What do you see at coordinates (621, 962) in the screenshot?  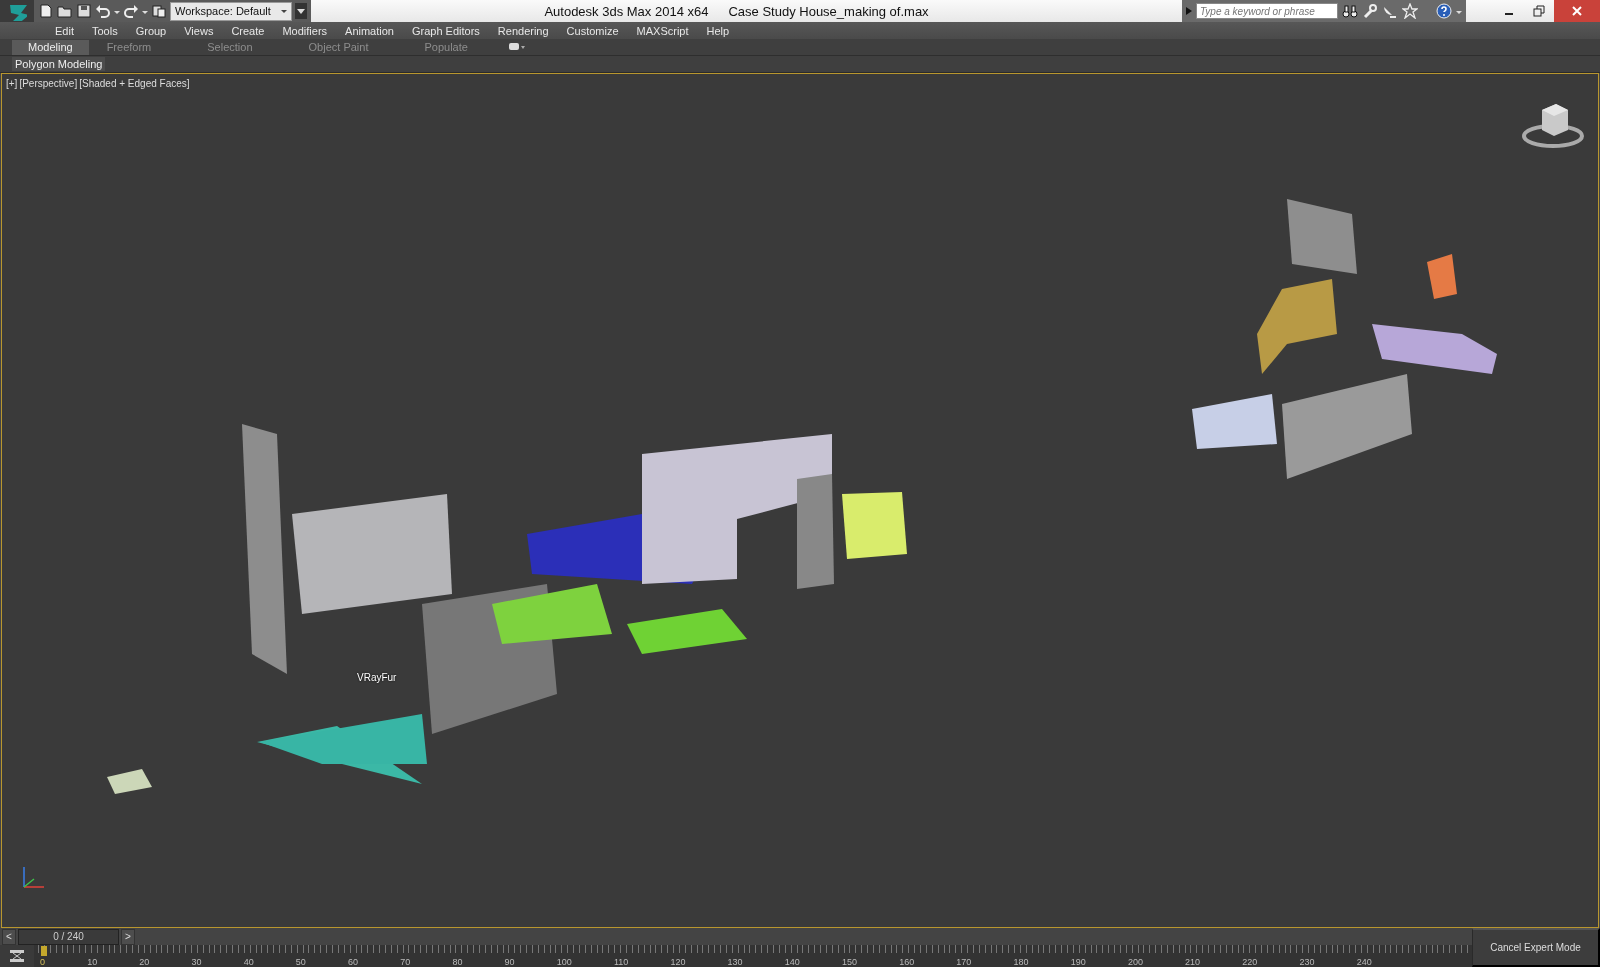 I see `frame-number: 110` at bounding box center [621, 962].